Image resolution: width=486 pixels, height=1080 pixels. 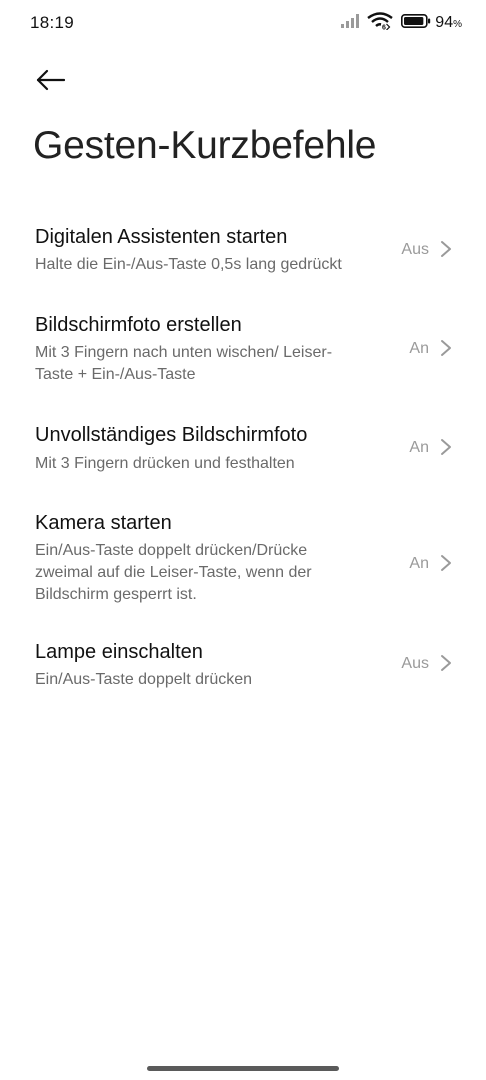 I want to click on back-arrow-icon, so click(x=50, y=82).